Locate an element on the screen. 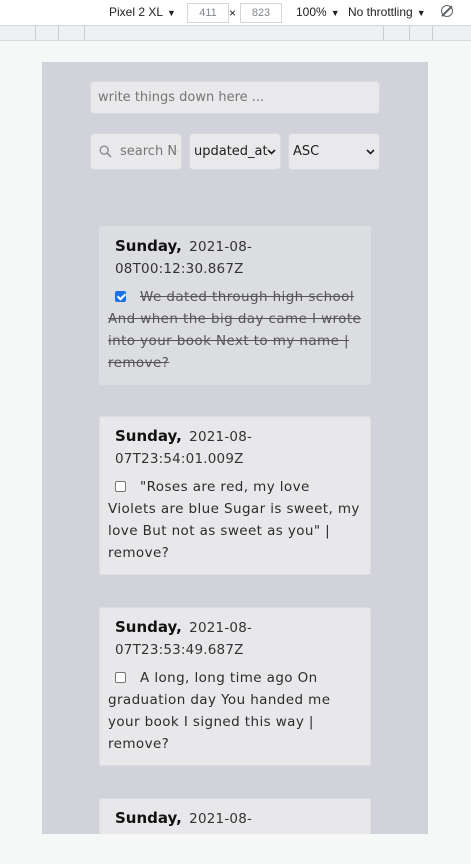  note-header: Sunday, 2021-08-07T23:54:01.009Z is located at coordinates (235, 447).